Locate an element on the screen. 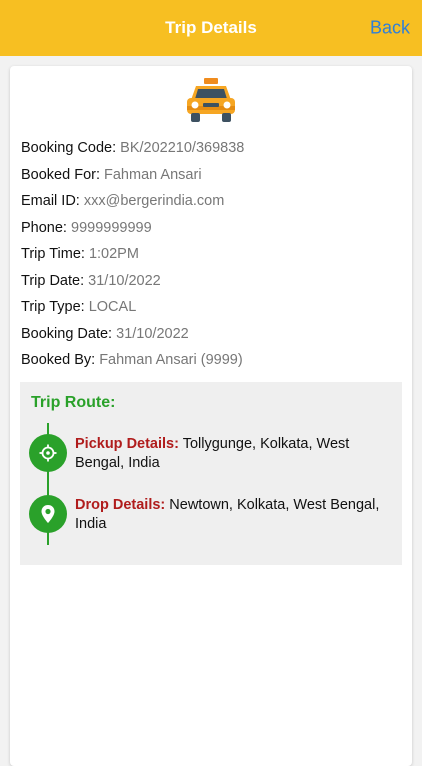 This screenshot has height=766, width=422. phone-label: Phone: is located at coordinates (46, 227).